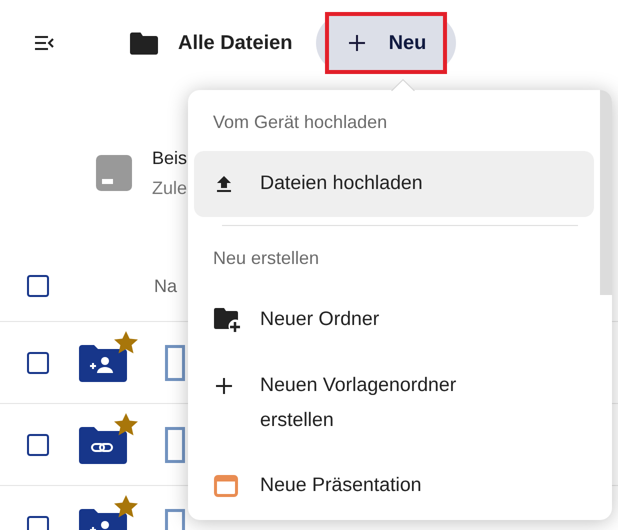 The image size is (618, 530). I want to click on column-header: Na, so click(166, 286).